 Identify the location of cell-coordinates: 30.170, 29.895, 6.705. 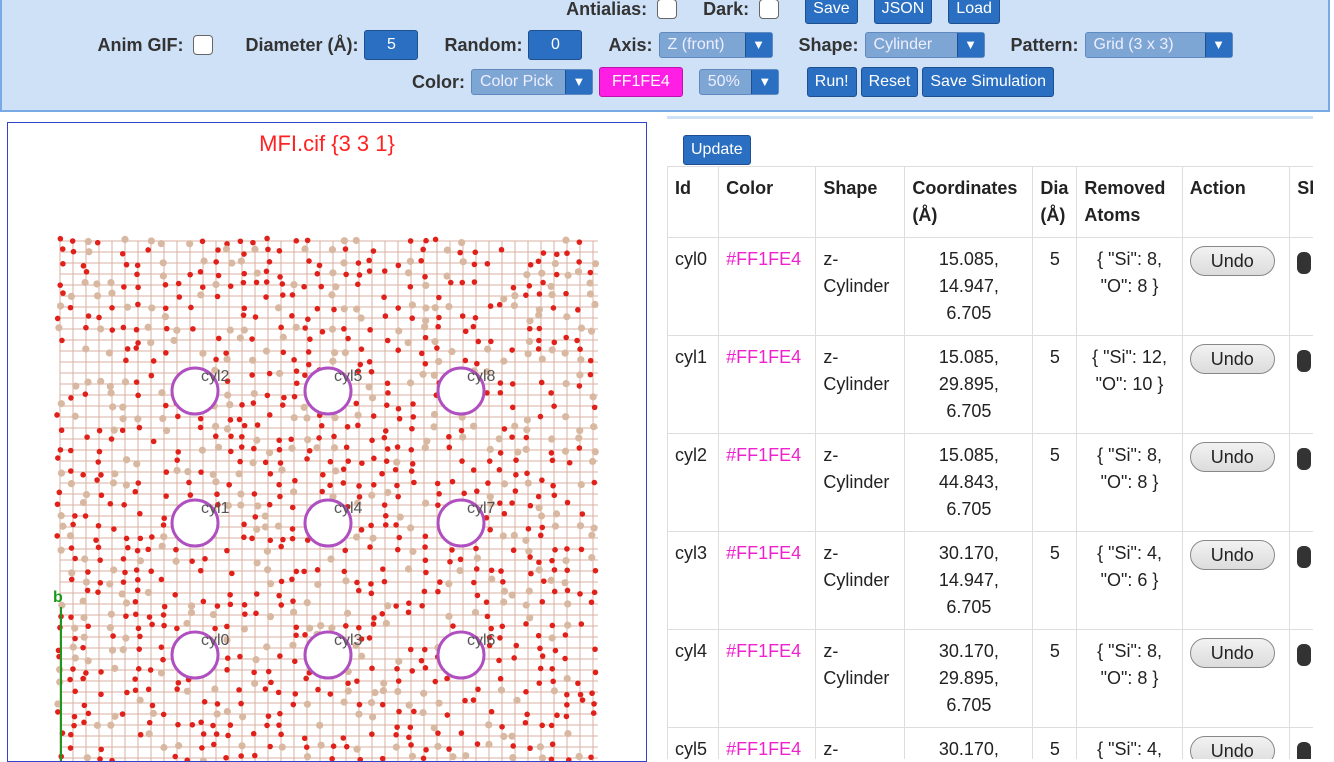
(969, 678).